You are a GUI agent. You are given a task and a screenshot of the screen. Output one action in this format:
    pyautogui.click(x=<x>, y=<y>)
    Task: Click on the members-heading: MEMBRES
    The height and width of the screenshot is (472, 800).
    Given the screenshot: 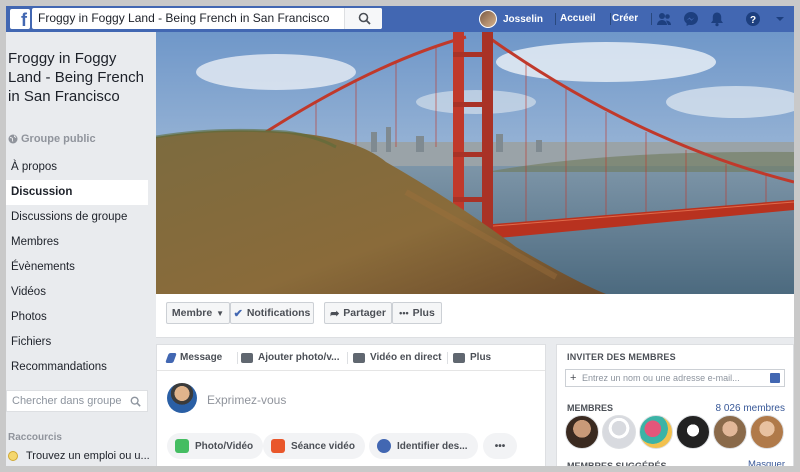 What is the action you would take?
    pyautogui.click(x=590, y=408)
    